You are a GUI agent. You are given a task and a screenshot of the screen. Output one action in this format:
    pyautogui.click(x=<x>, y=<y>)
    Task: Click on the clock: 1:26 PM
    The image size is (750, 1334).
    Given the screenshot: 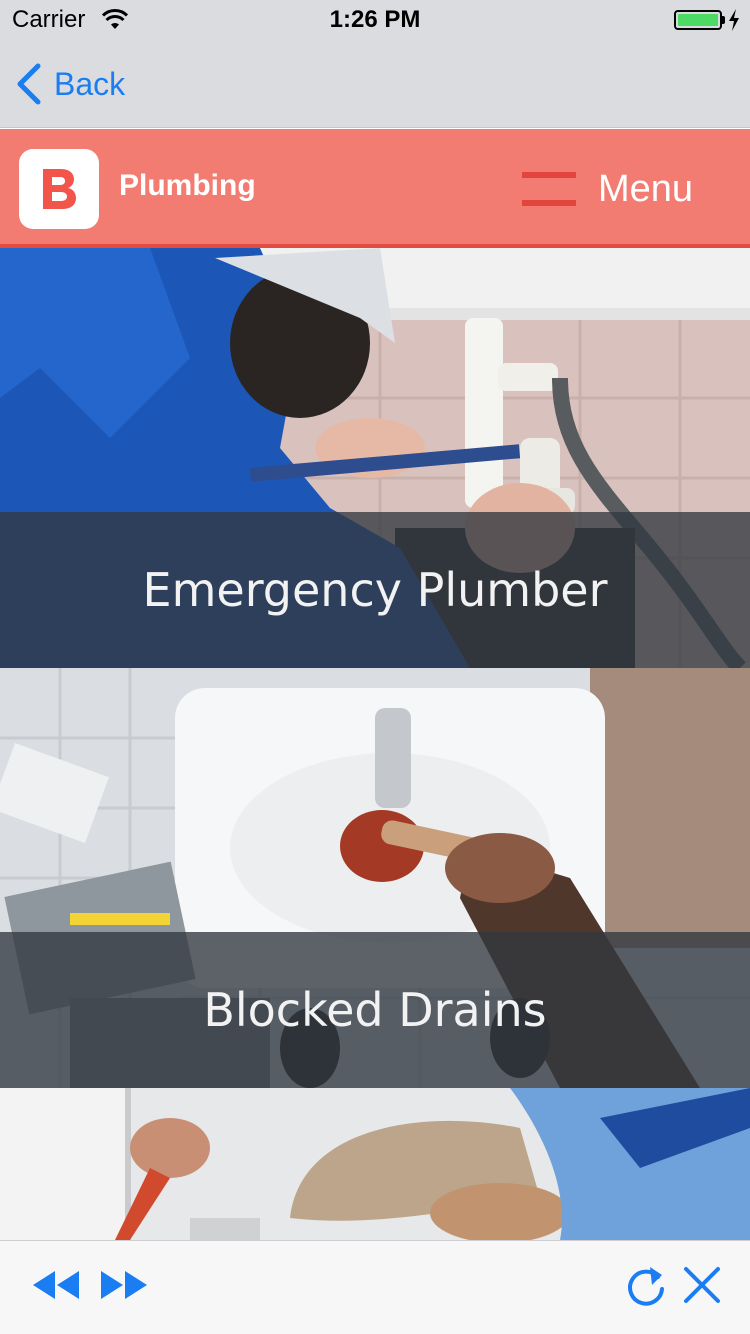 What is the action you would take?
    pyautogui.click(x=375, y=19)
    